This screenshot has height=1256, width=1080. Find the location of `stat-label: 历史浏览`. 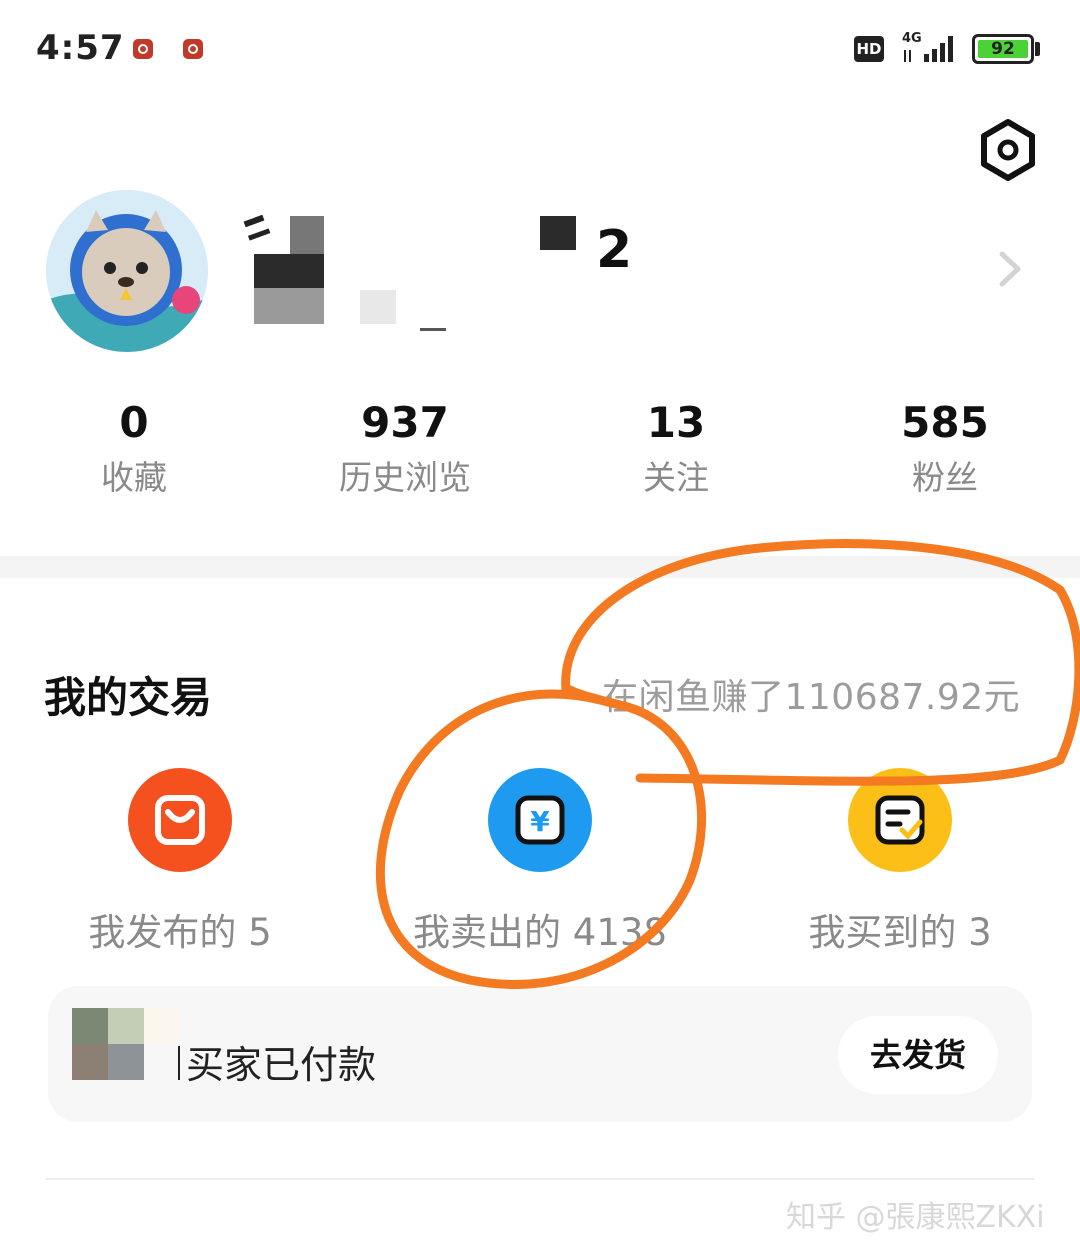

stat-label: 历史浏览 is located at coordinates (405, 477).